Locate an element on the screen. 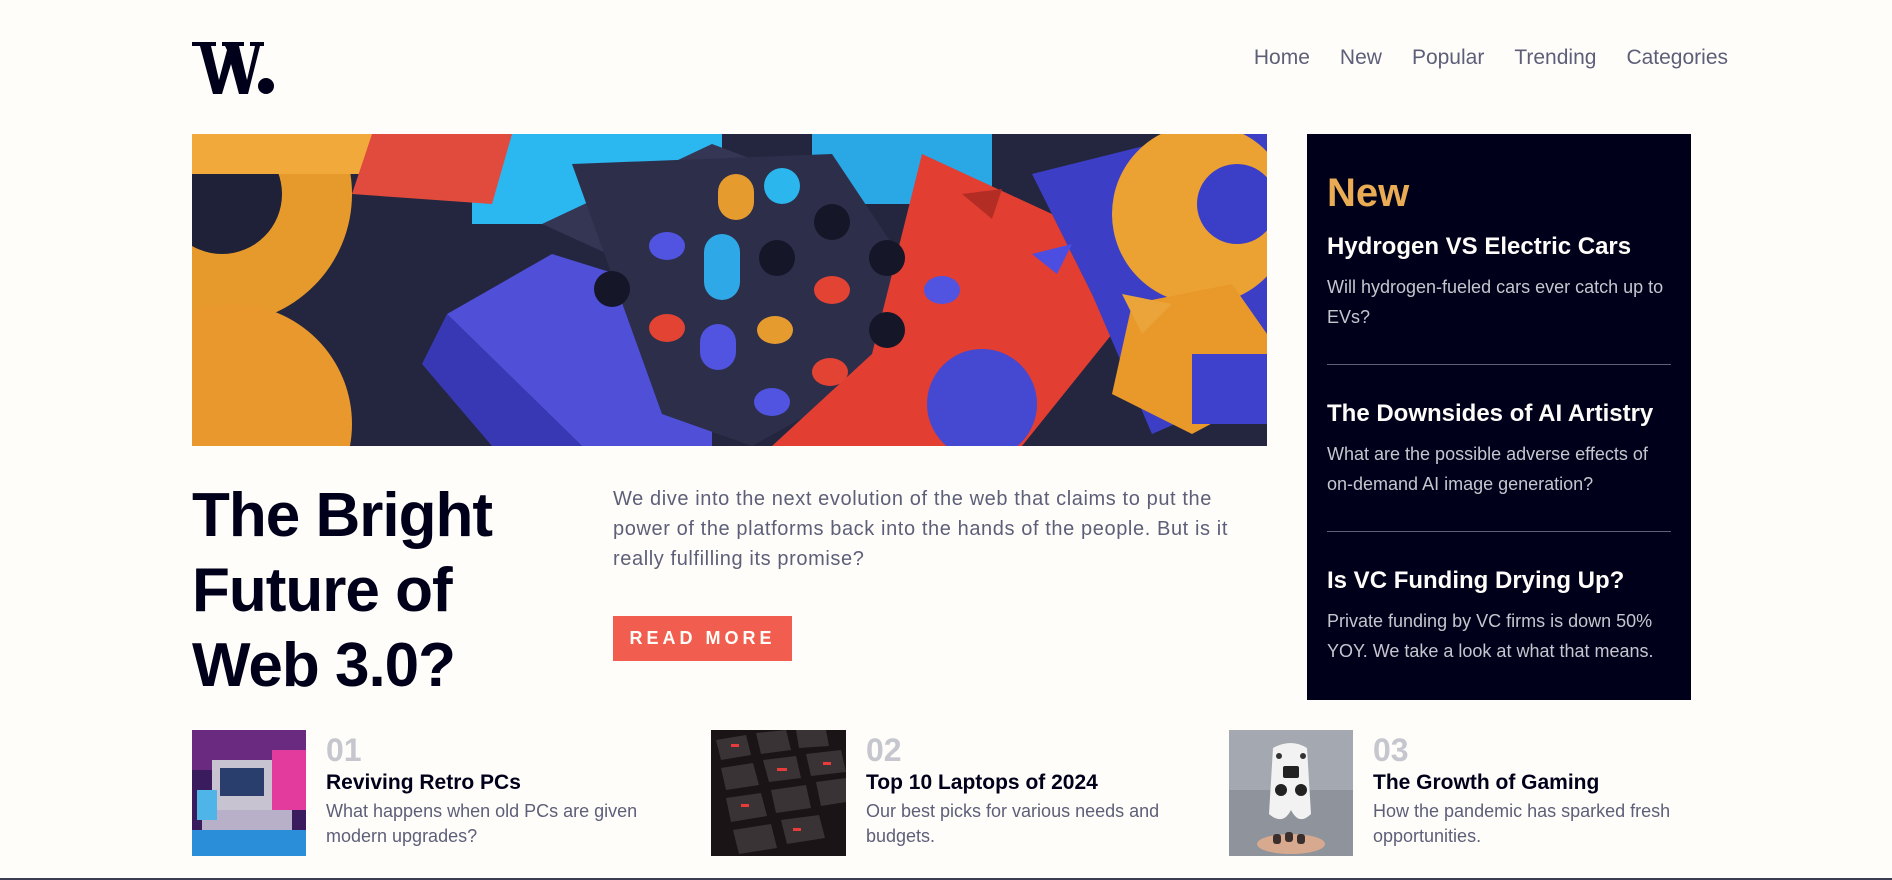 Image resolution: width=1892 pixels, height=880 pixels. new-item-title: Hydrogen VS Electric Cars is located at coordinates (1499, 247).